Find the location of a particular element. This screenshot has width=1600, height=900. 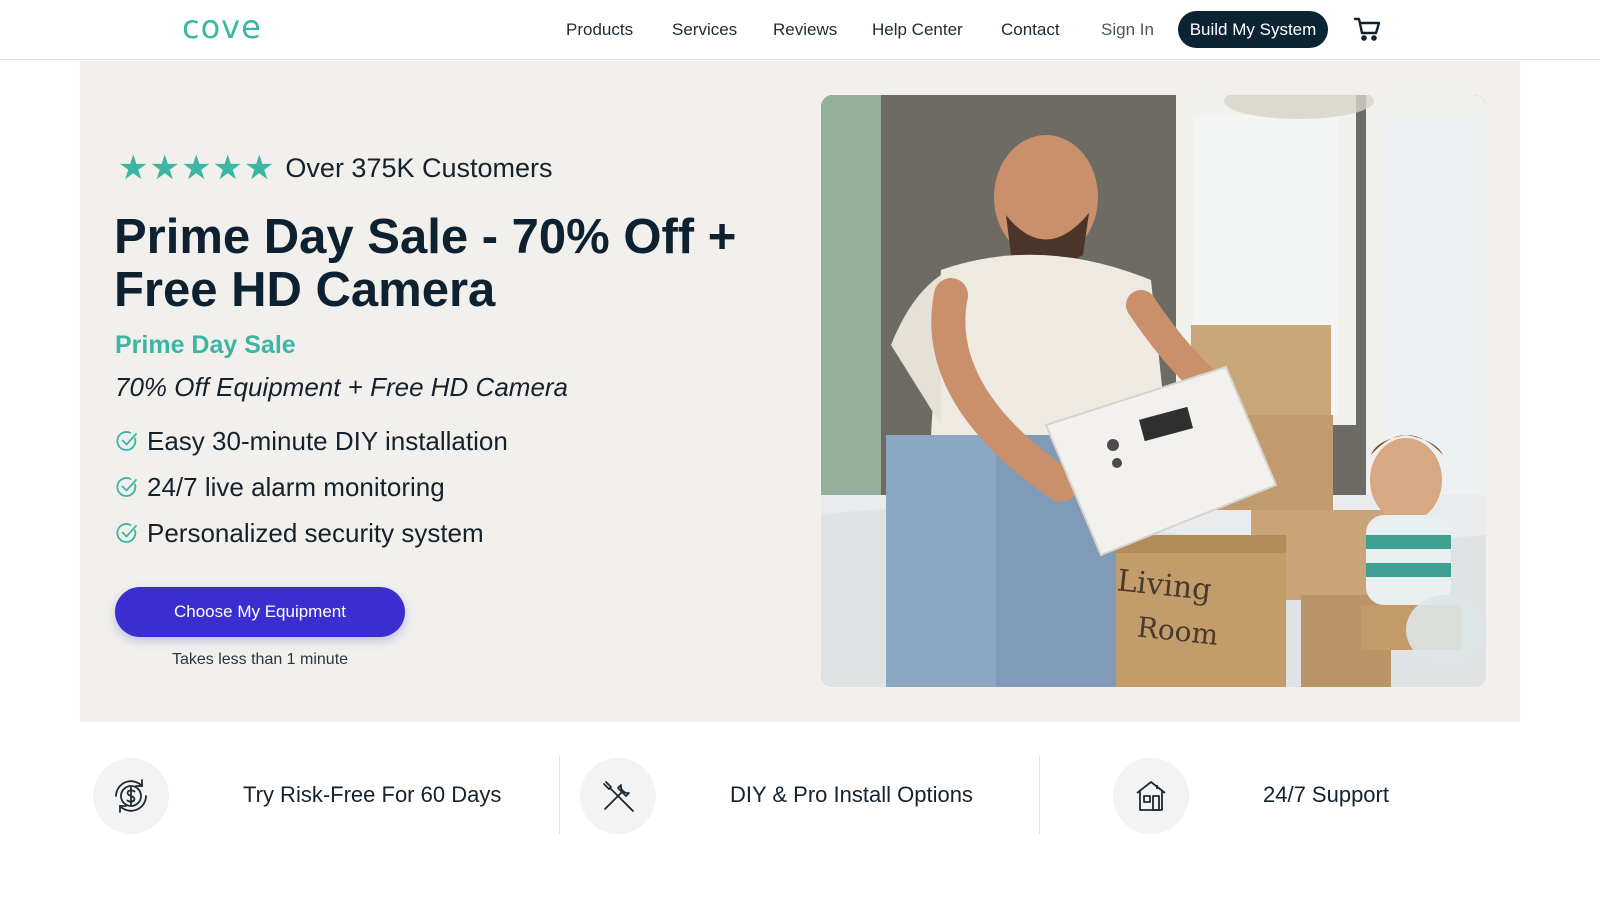

feature-item: Personalized security system is located at coordinates (311, 533).